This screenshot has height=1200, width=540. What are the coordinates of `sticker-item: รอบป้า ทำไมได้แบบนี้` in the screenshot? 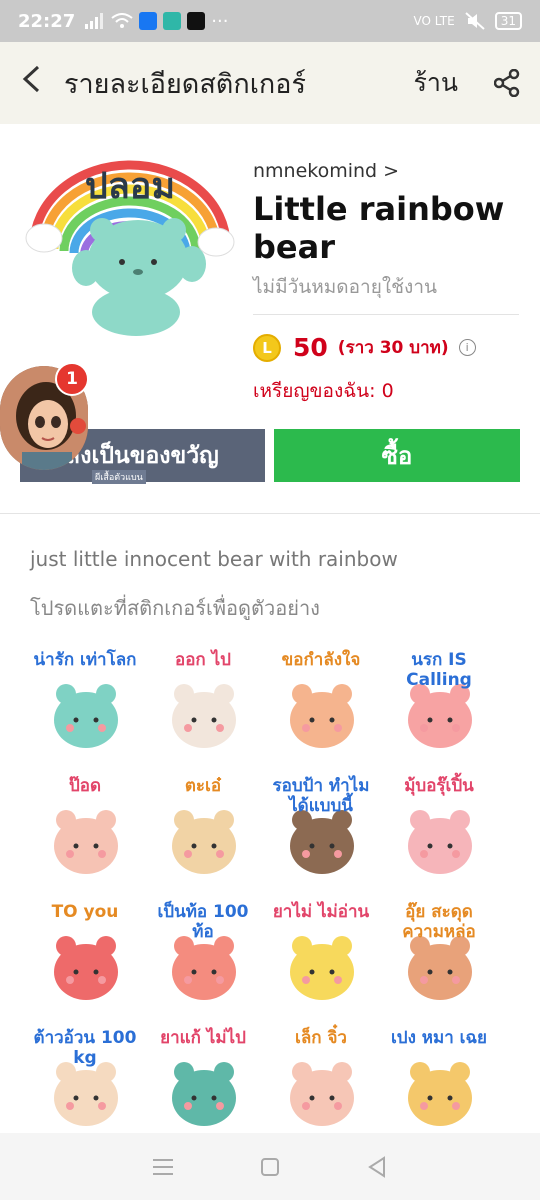 It's located at (321, 831).